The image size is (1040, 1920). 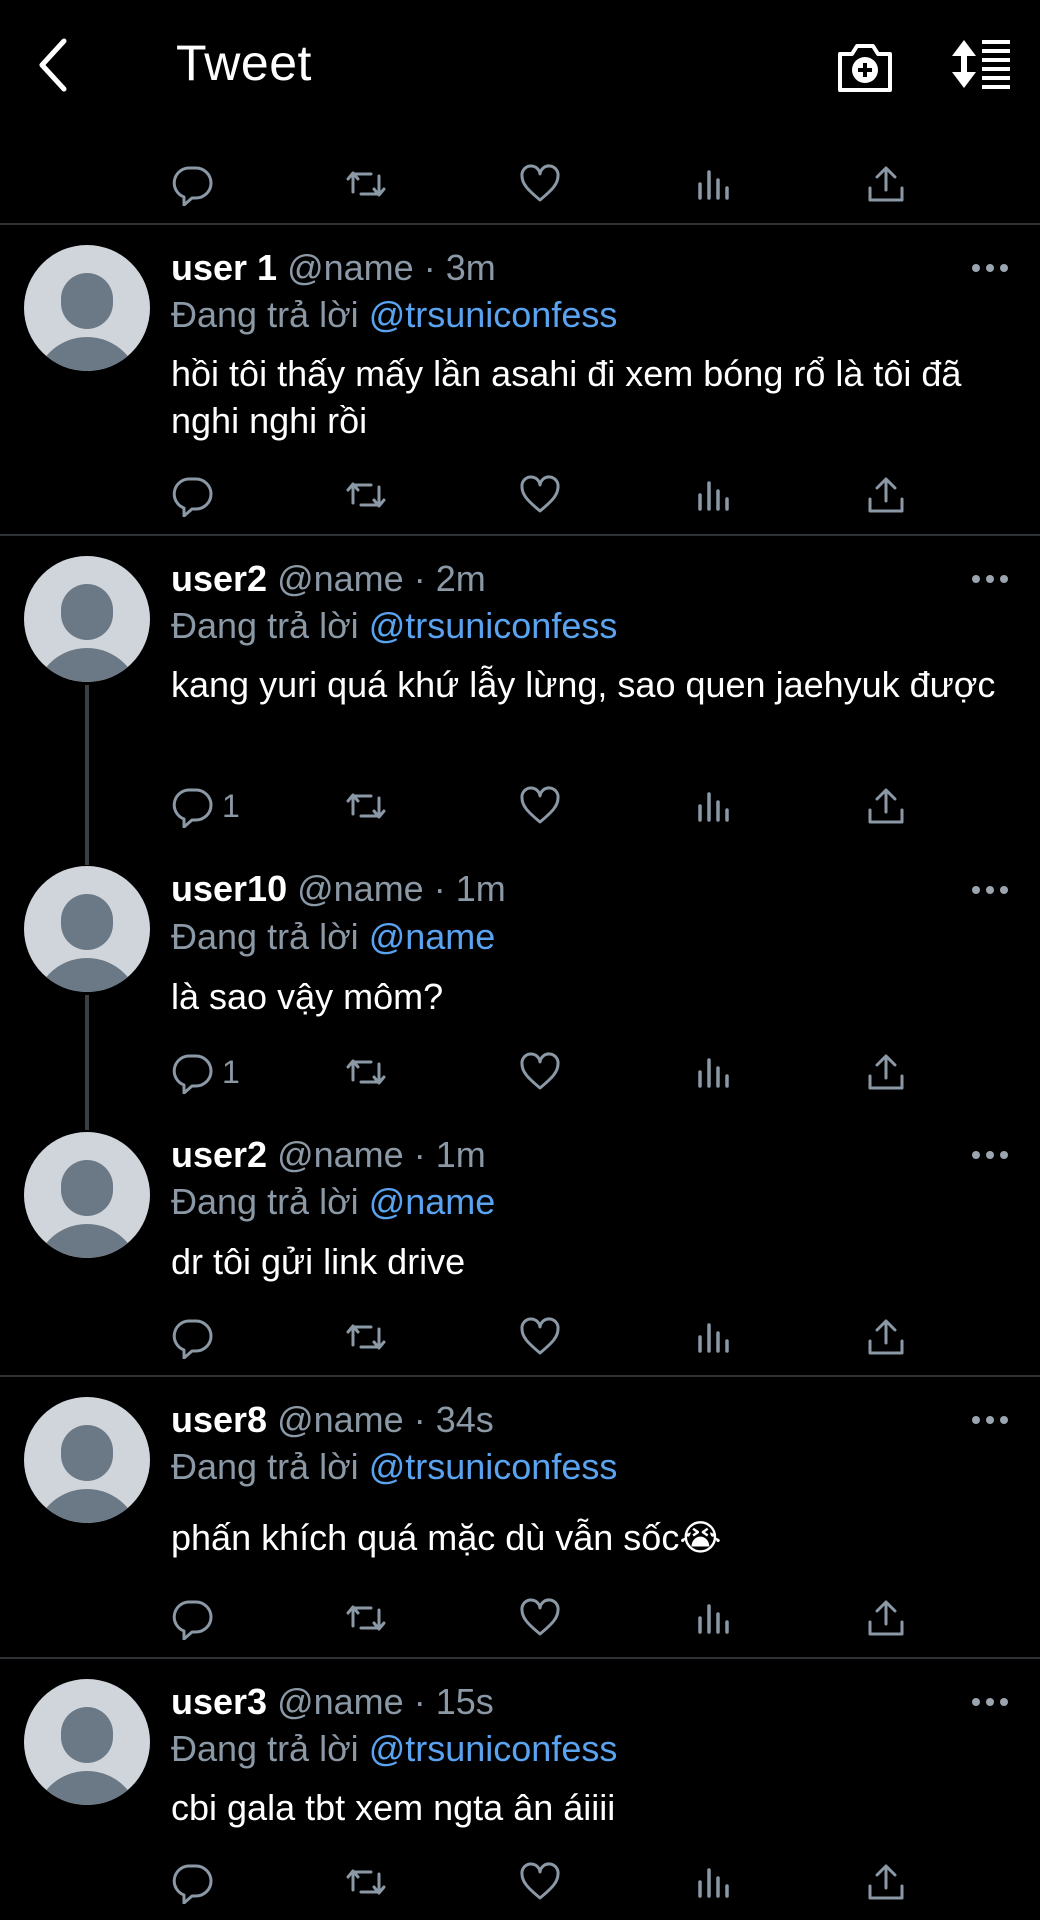 What do you see at coordinates (453, 1701) in the screenshot?
I see `timestamp: · 15s` at bounding box center [453, 1701].